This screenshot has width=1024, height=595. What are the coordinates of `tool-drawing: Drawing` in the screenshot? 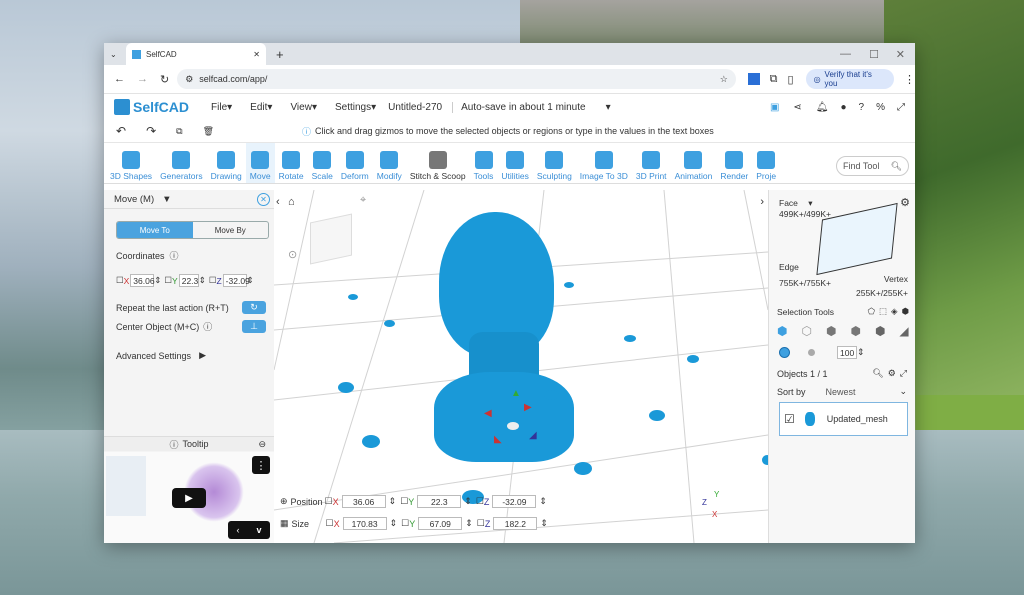 It's located at (226, 163).